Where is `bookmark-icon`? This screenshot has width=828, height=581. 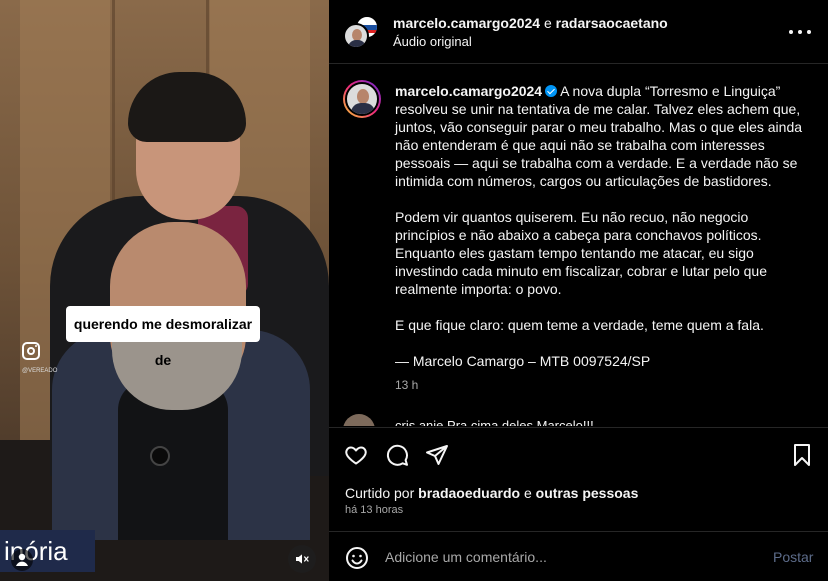 bookmark-icon is located at coordinates (802, 455).